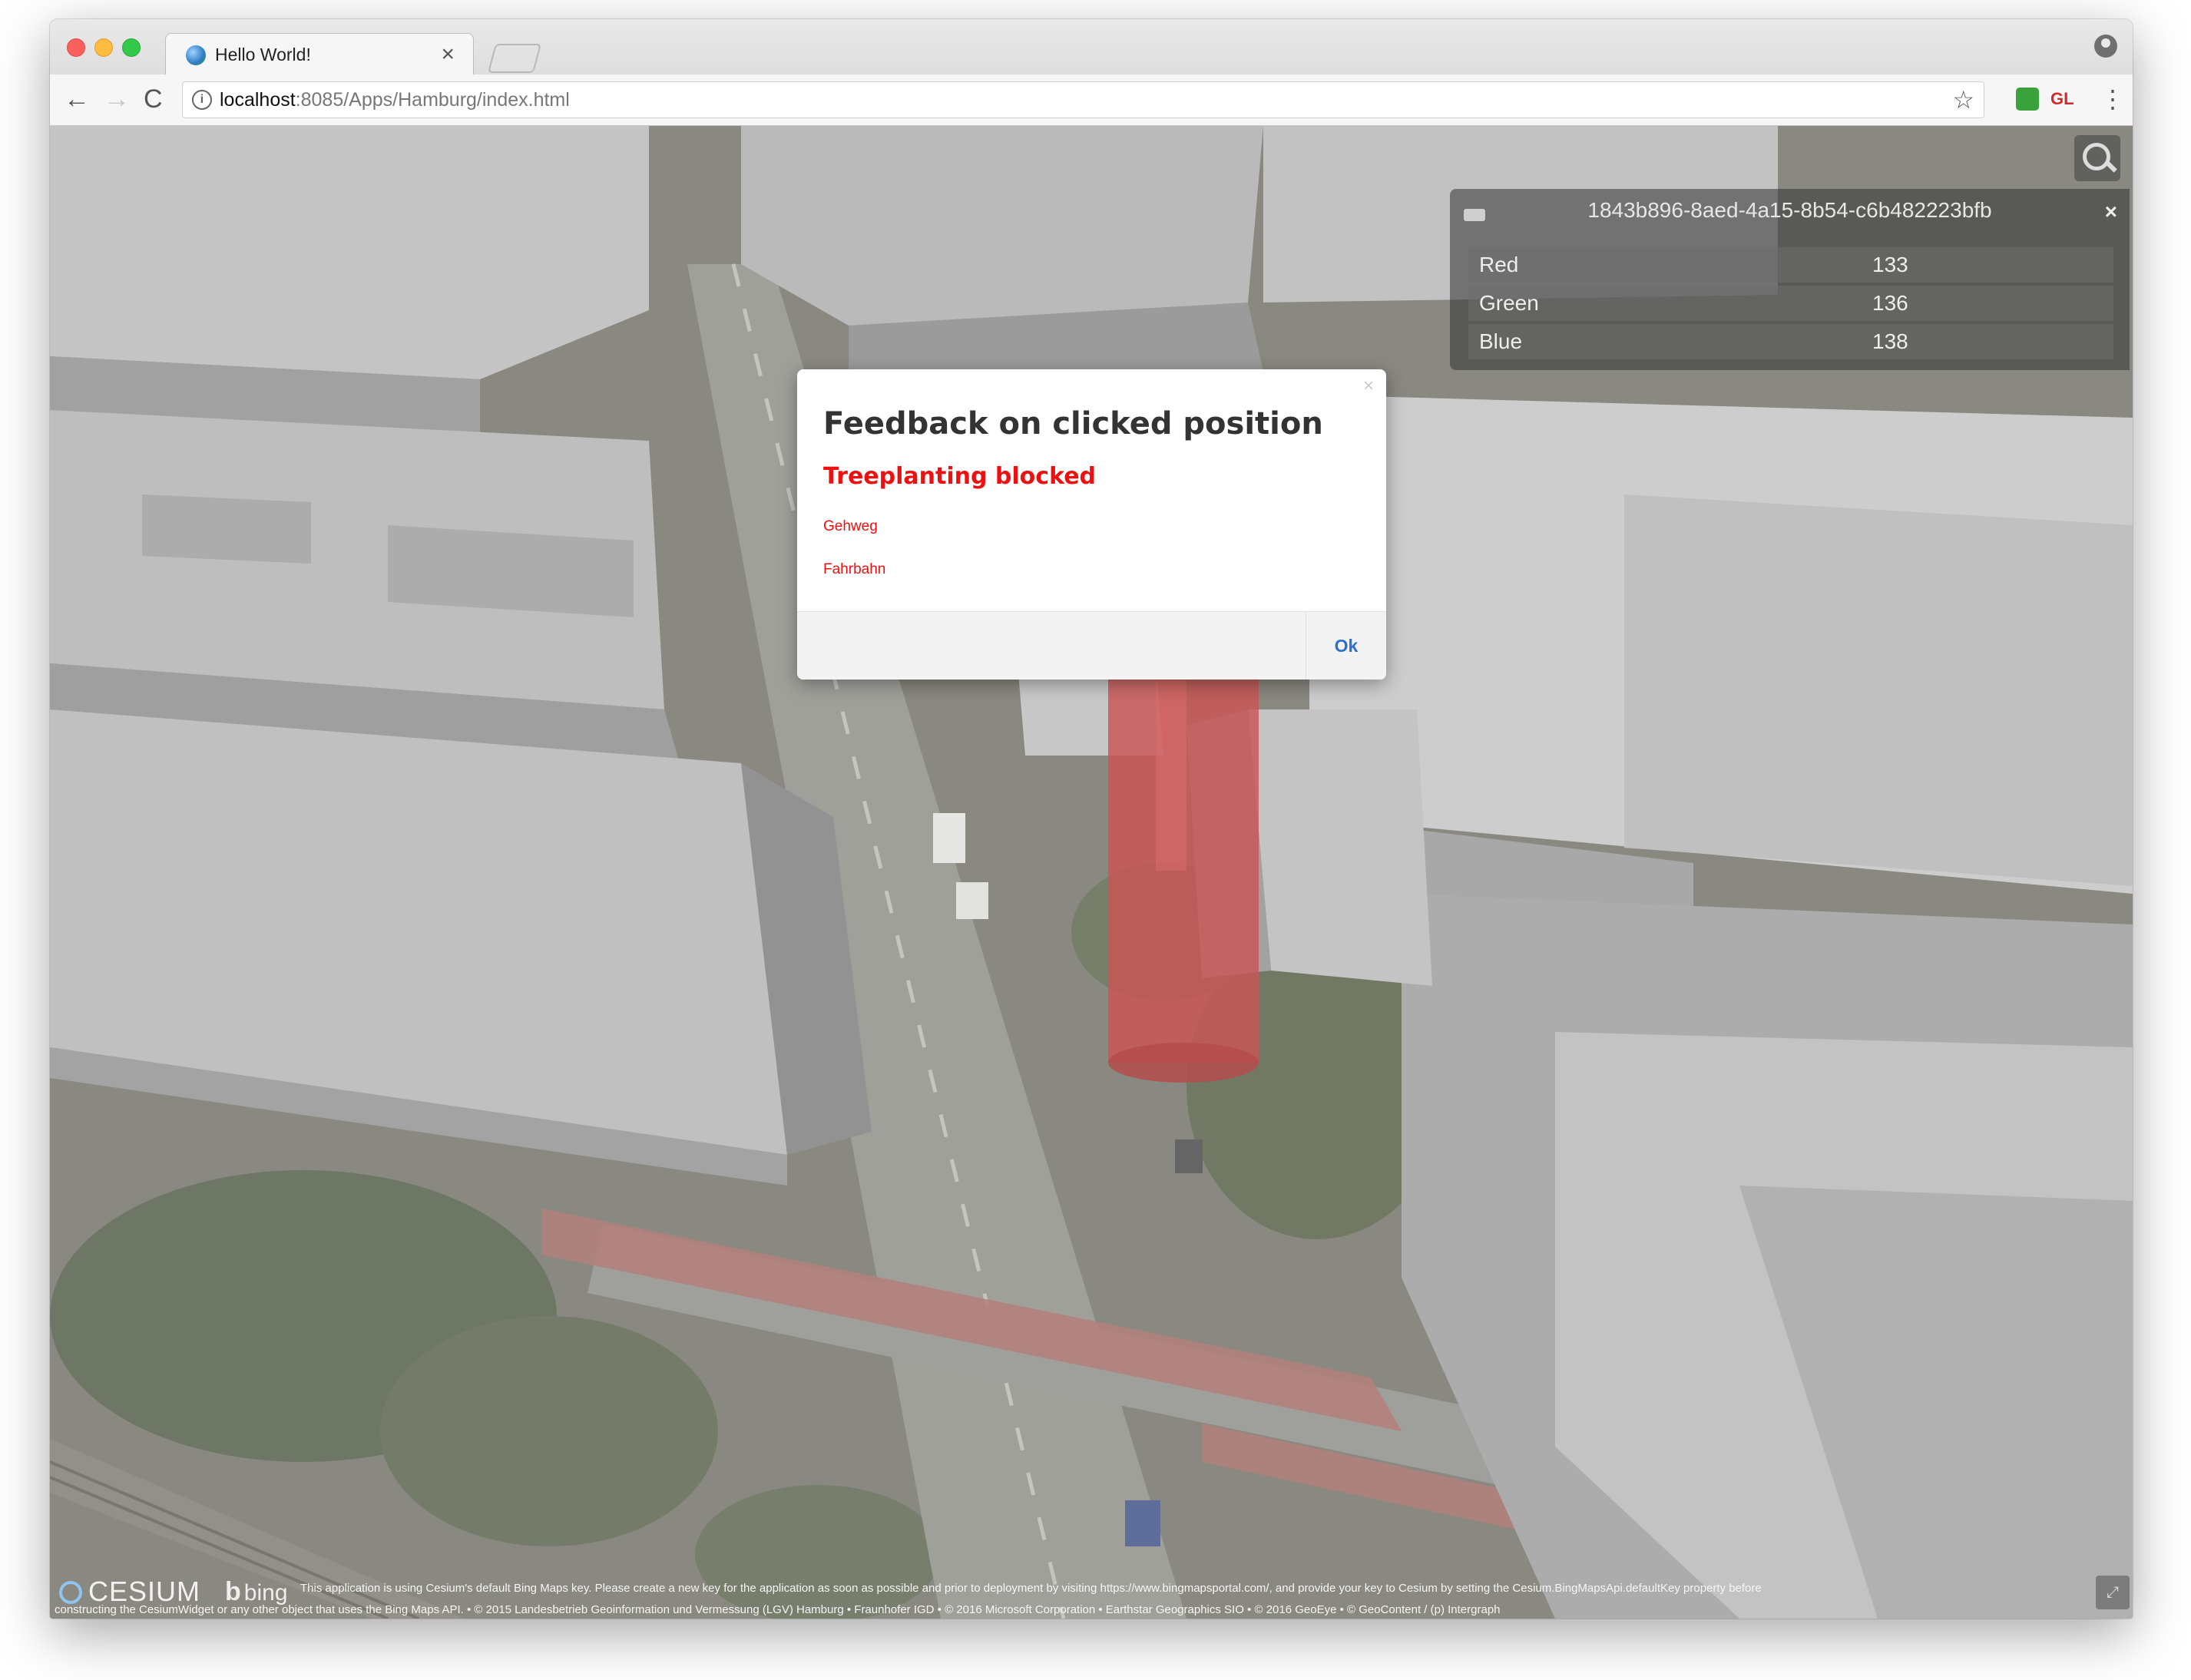 The height and width of the screenshot is (1680, 2191). Describe the element at coordinates (265, 1593) in the screenshot. I see `bing-logo-text: bing` at that location.